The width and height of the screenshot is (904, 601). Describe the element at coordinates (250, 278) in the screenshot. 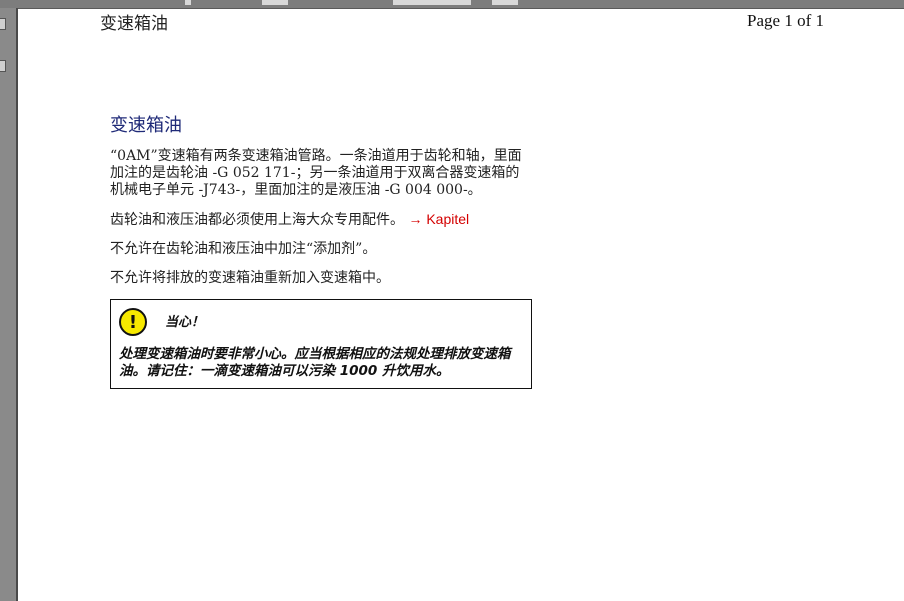

I see `paragraph-reuse: 不允许将排放的变速箱油重新加入变速箱中。` at that location.